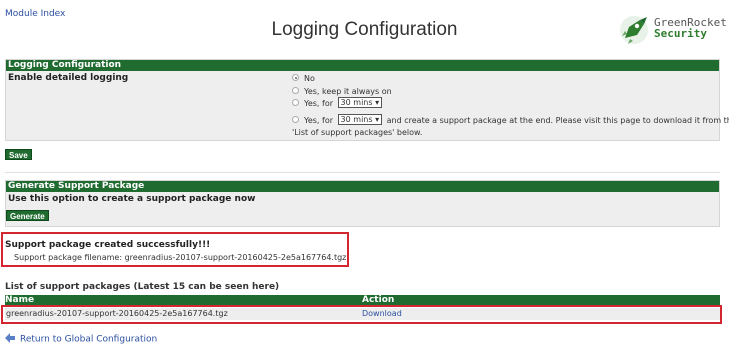 The image size is (729, 356). Describe the element at coordinates (634, 30) in the screenshot. I see `rocket-icon` at that location.